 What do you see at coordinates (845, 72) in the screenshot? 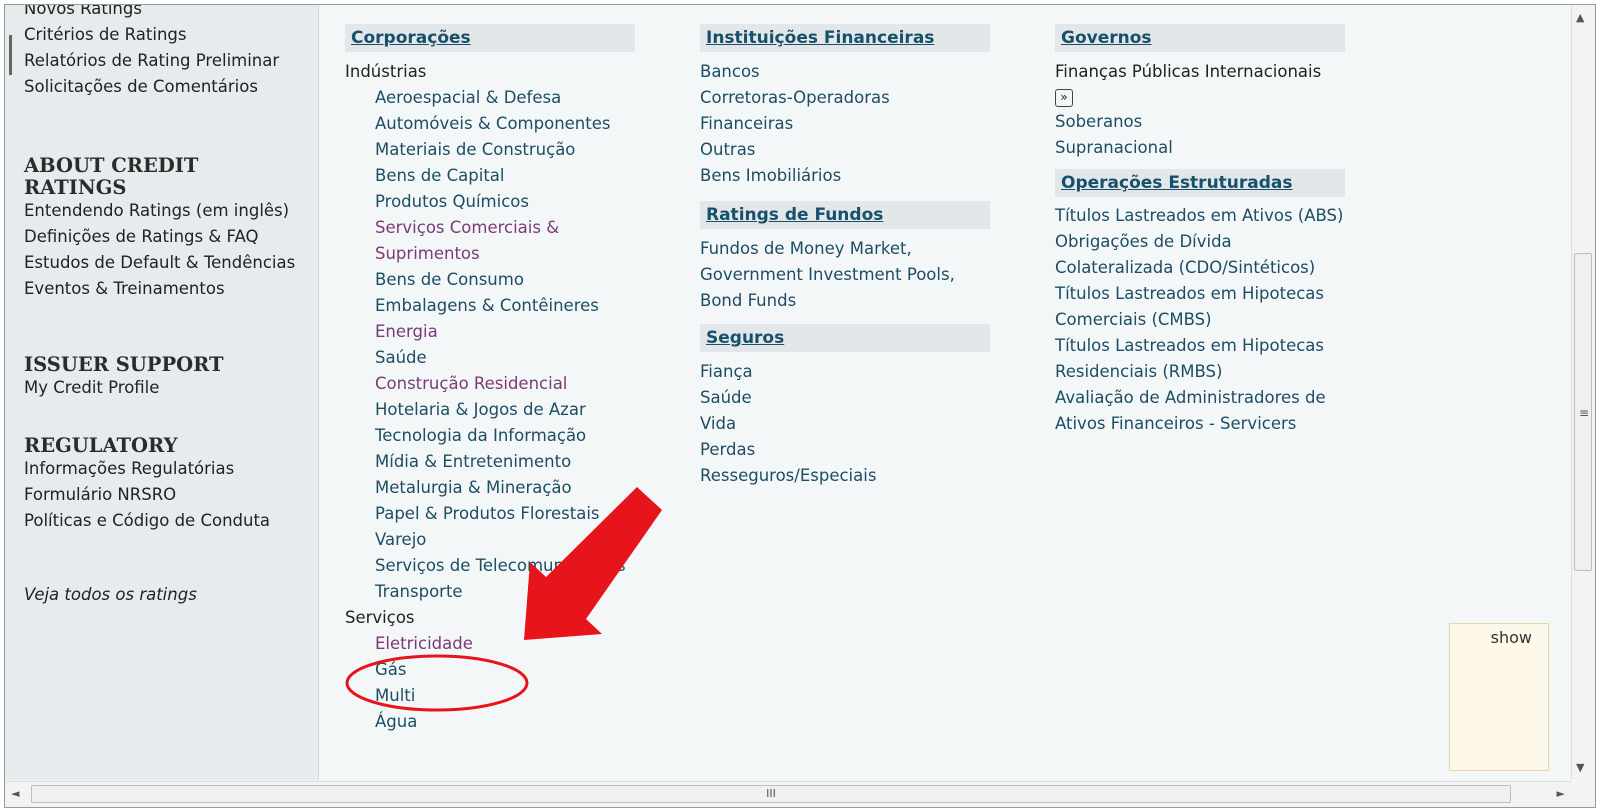
I see `instituicao-link-0: Bancos` at bounding box center [845, 72].